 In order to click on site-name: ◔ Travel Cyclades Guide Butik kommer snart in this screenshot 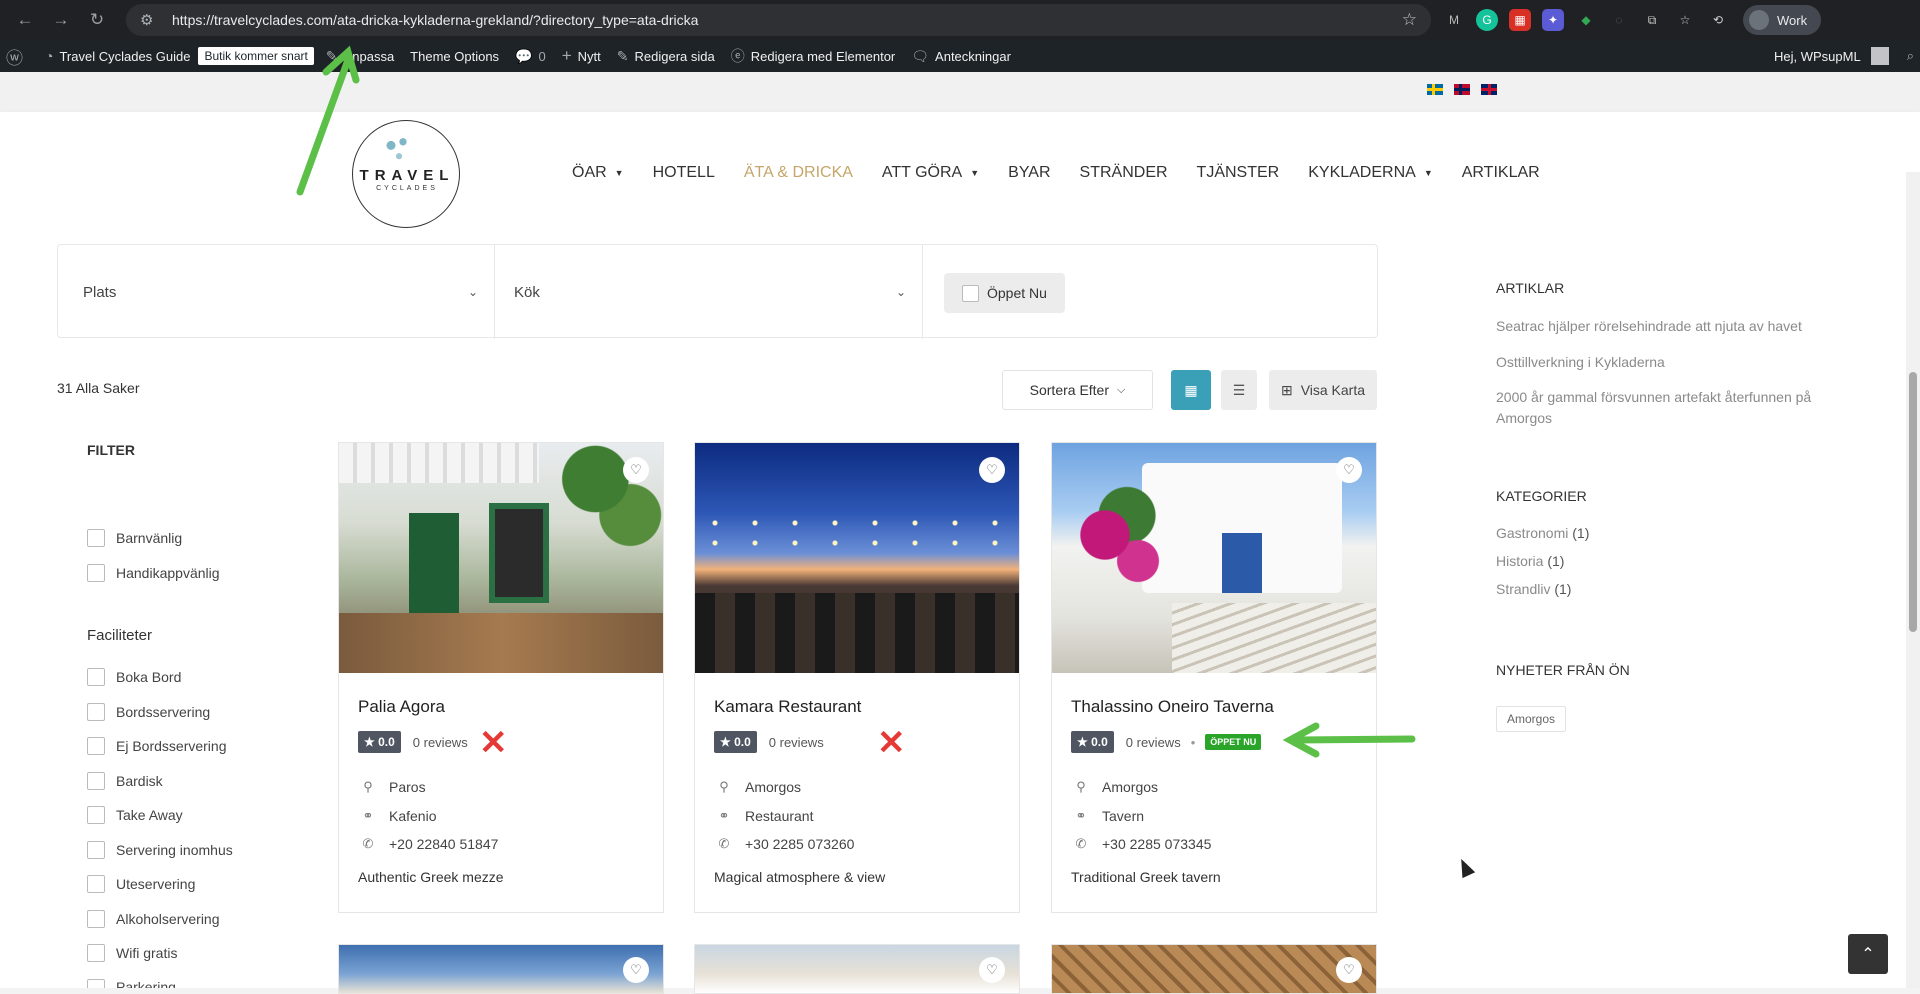, I will do `click(179, 56)`.